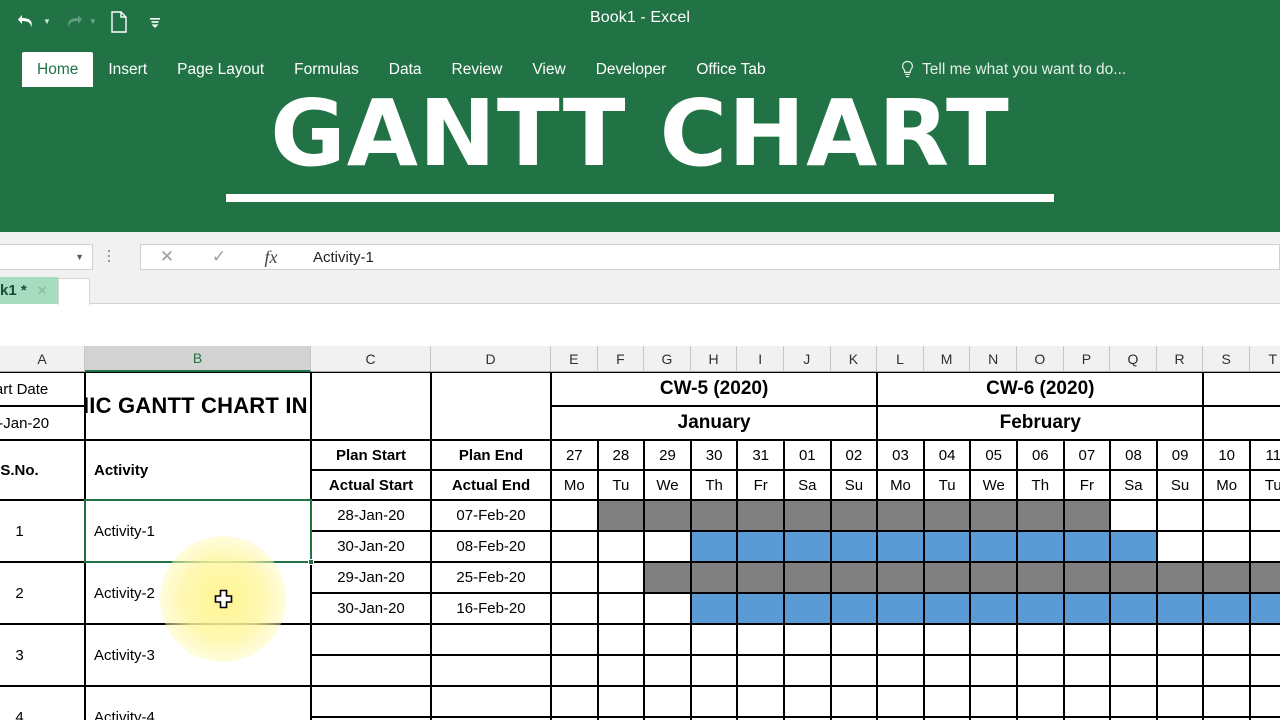  What do you see at coordinates (1087, 485) in the screenshot?
I see `day-name-11: Fr` at bounding box center [1087, 485].